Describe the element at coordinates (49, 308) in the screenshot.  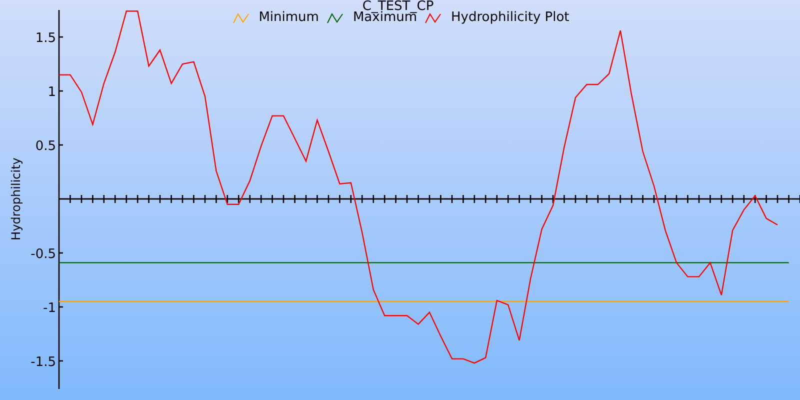
I see `y-tick-label: -1` at that location.